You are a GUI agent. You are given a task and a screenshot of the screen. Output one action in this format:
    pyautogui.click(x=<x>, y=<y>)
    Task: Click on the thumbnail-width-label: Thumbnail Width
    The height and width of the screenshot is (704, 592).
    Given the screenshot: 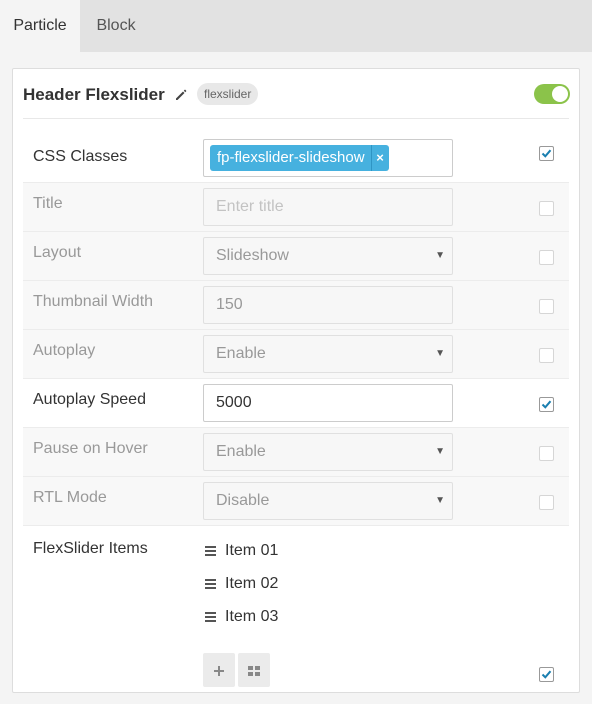 What is the action you would take?
    pyautogui.click(x=93, y=301)
    